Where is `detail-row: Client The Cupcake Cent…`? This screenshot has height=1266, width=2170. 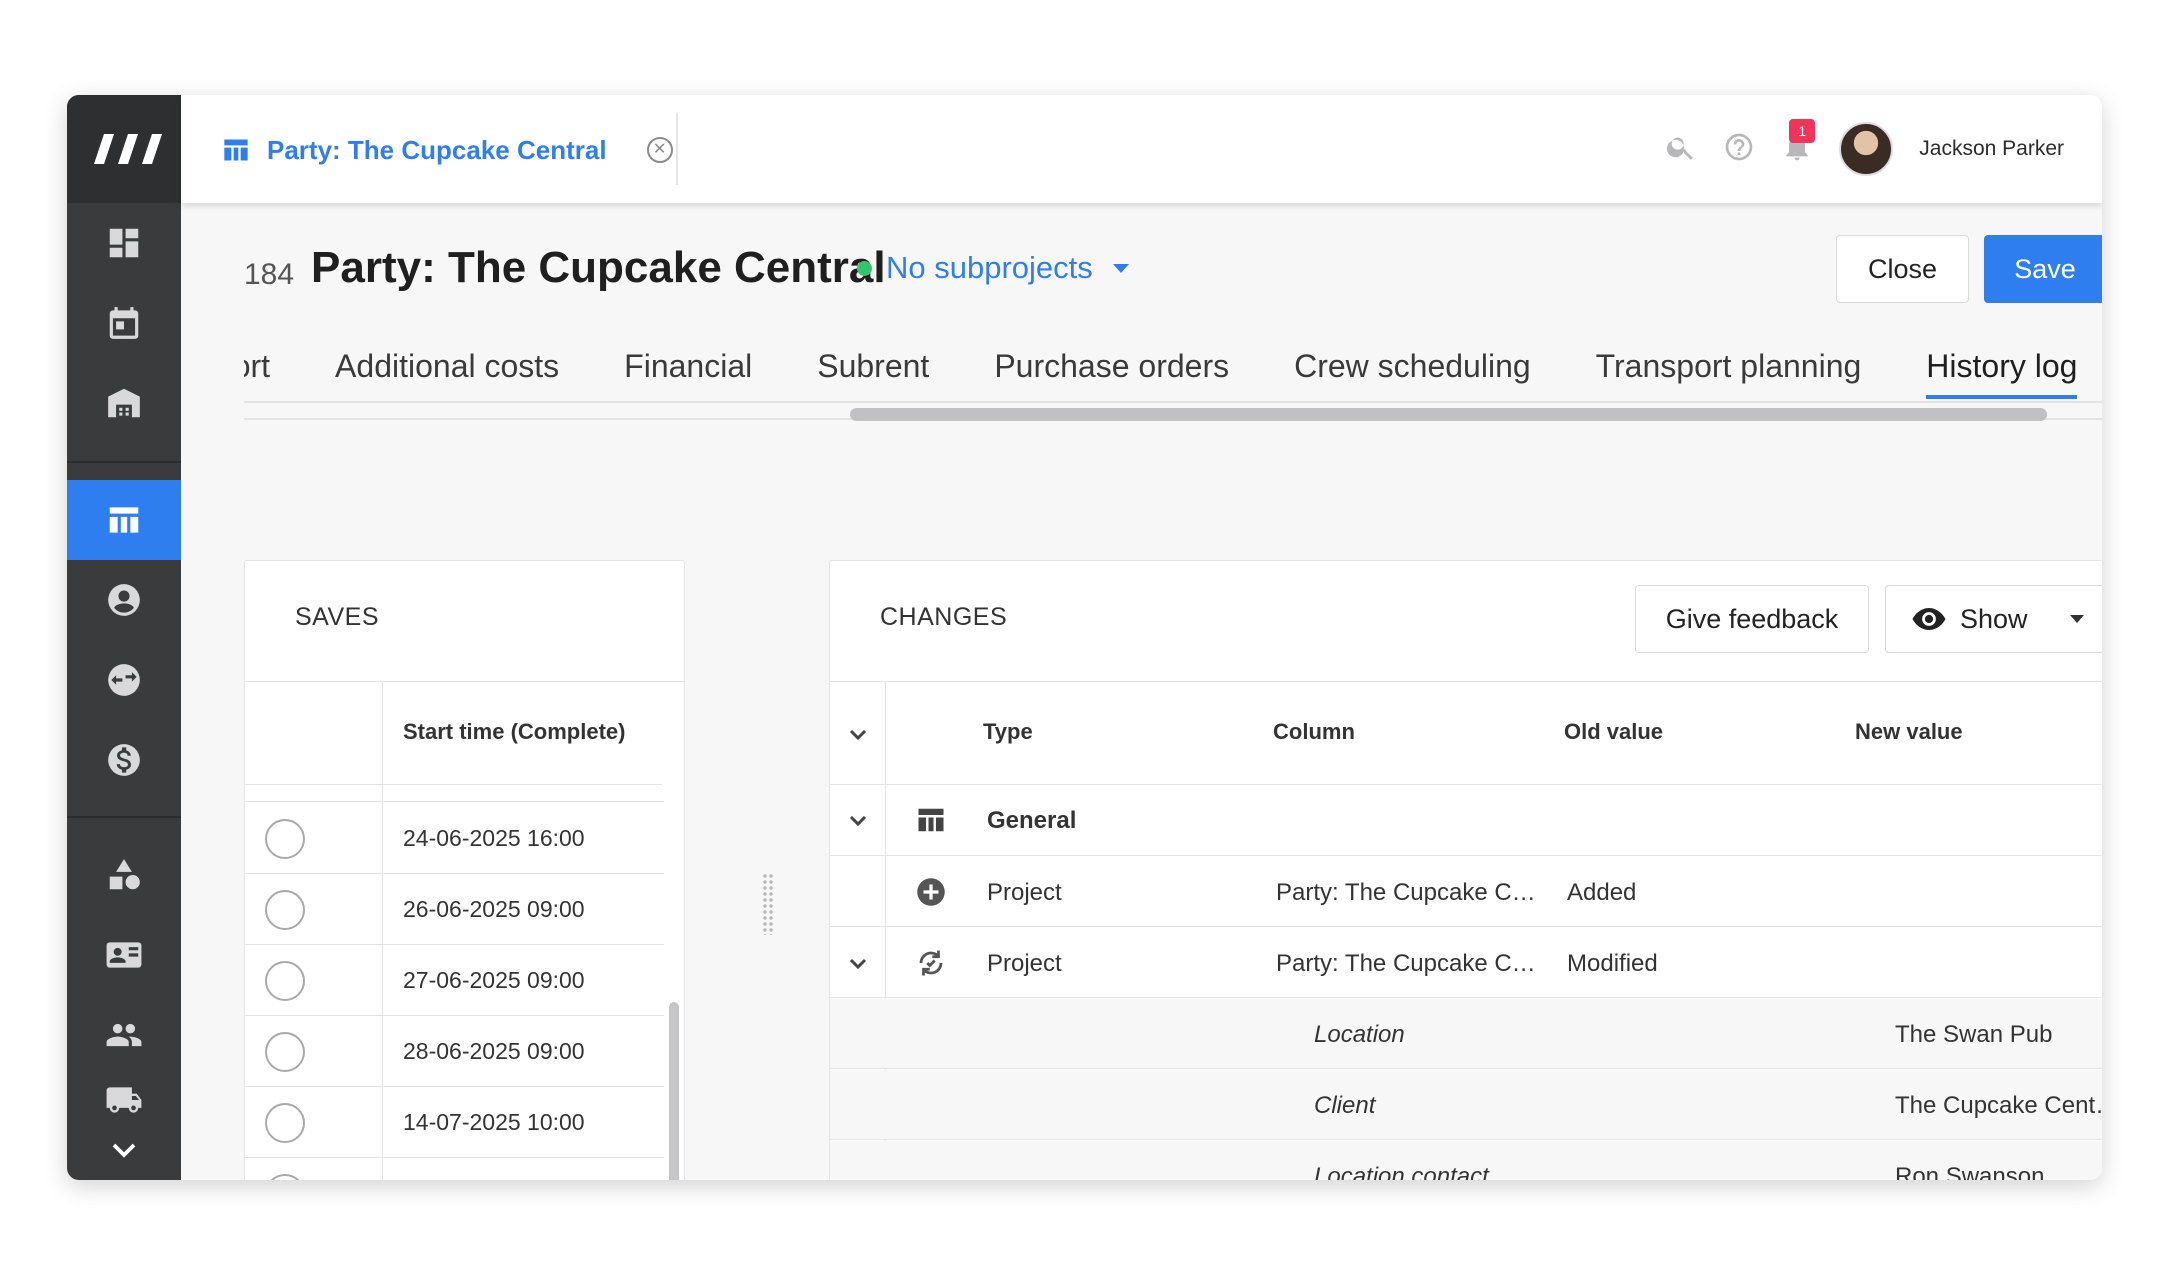
detail-row: Client The Cupcake Cent… is located at coordinates (1466, 1105).